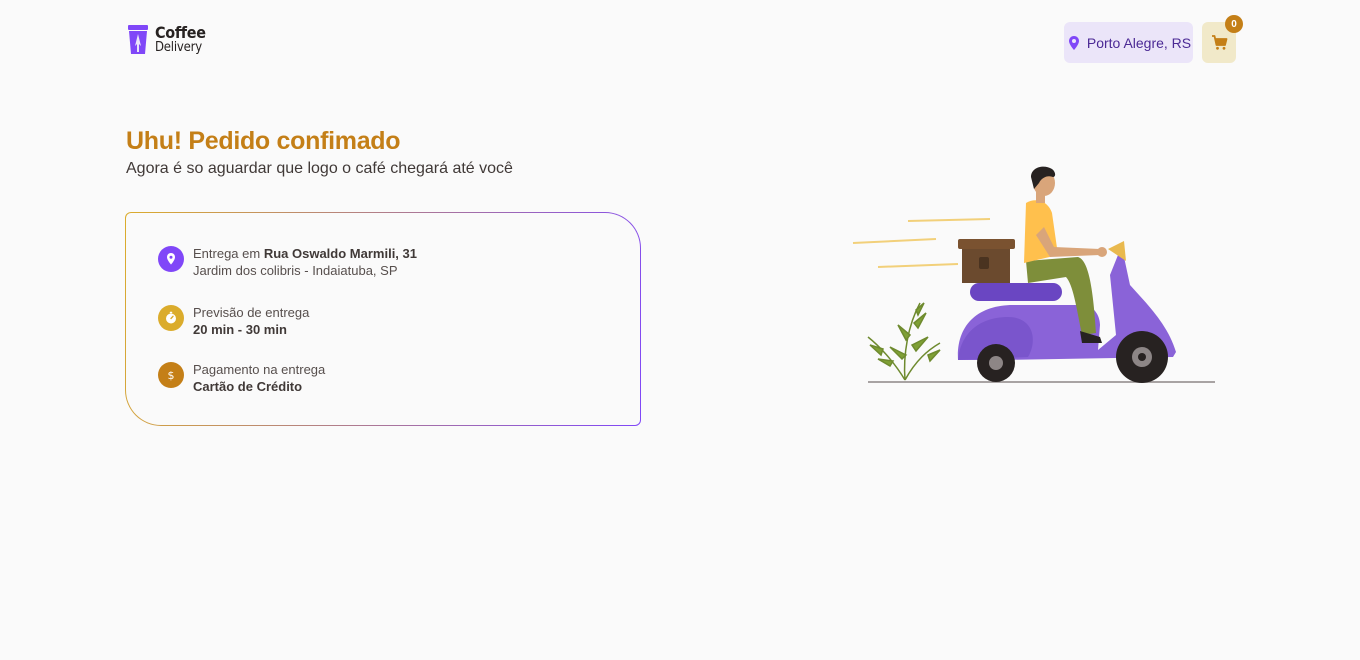 Image resolution: width=1360 pixels, height=660 pixels. I want to click on logo: Coffee Delivery, so click(166, 40).